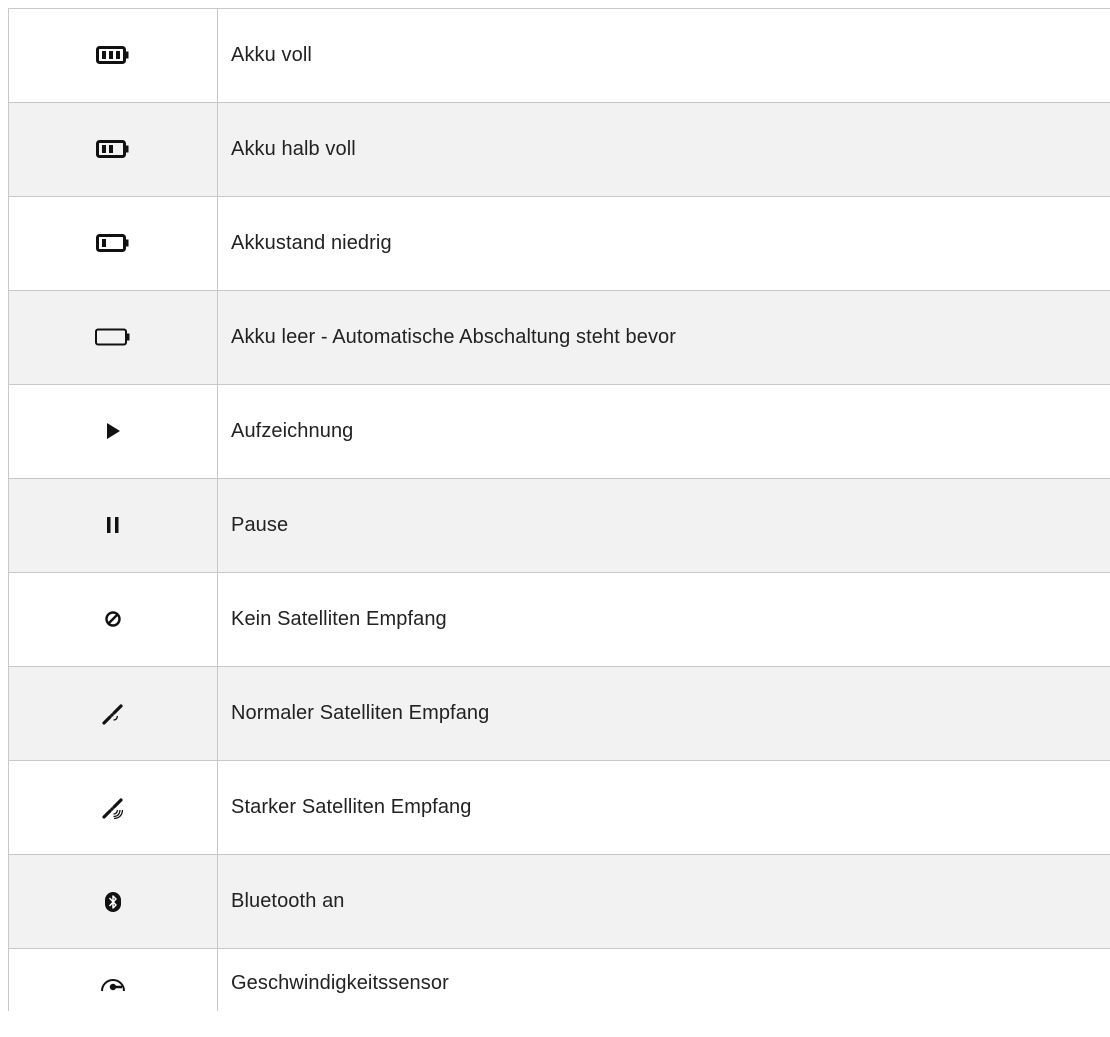 The height and width of the screenshot is (1037, 1110). I want to click on row-label: Normaler Satelliten Empfang, so click(663, 713).